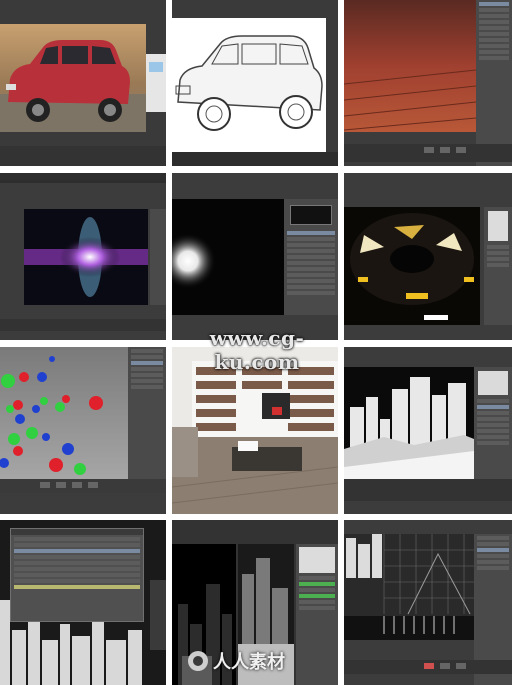 The height and width of the screenshot is (685, 512). Describe the element at coordinates (73, 86) in the screenshot. I see `car-render-illustration` at that location.